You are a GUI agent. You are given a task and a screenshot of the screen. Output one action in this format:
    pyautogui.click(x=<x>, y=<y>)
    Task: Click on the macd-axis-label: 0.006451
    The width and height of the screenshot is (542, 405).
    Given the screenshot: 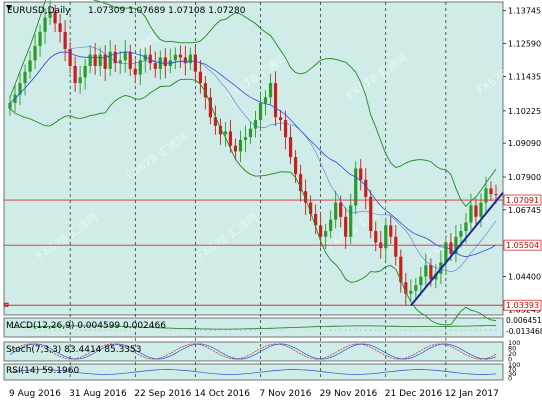 What is the action you would take?
    pyautogui.click(x=524, y=320)
    